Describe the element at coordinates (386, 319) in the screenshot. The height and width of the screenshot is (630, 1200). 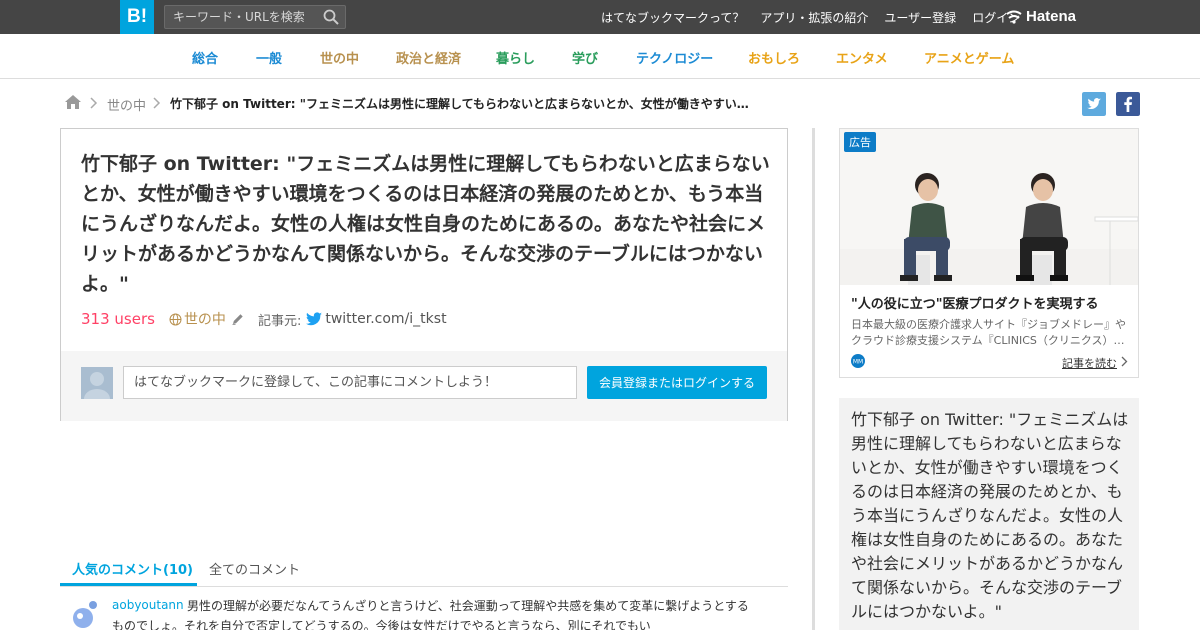
I see `source-link-label: twitter.com/i_tkst` at that location.